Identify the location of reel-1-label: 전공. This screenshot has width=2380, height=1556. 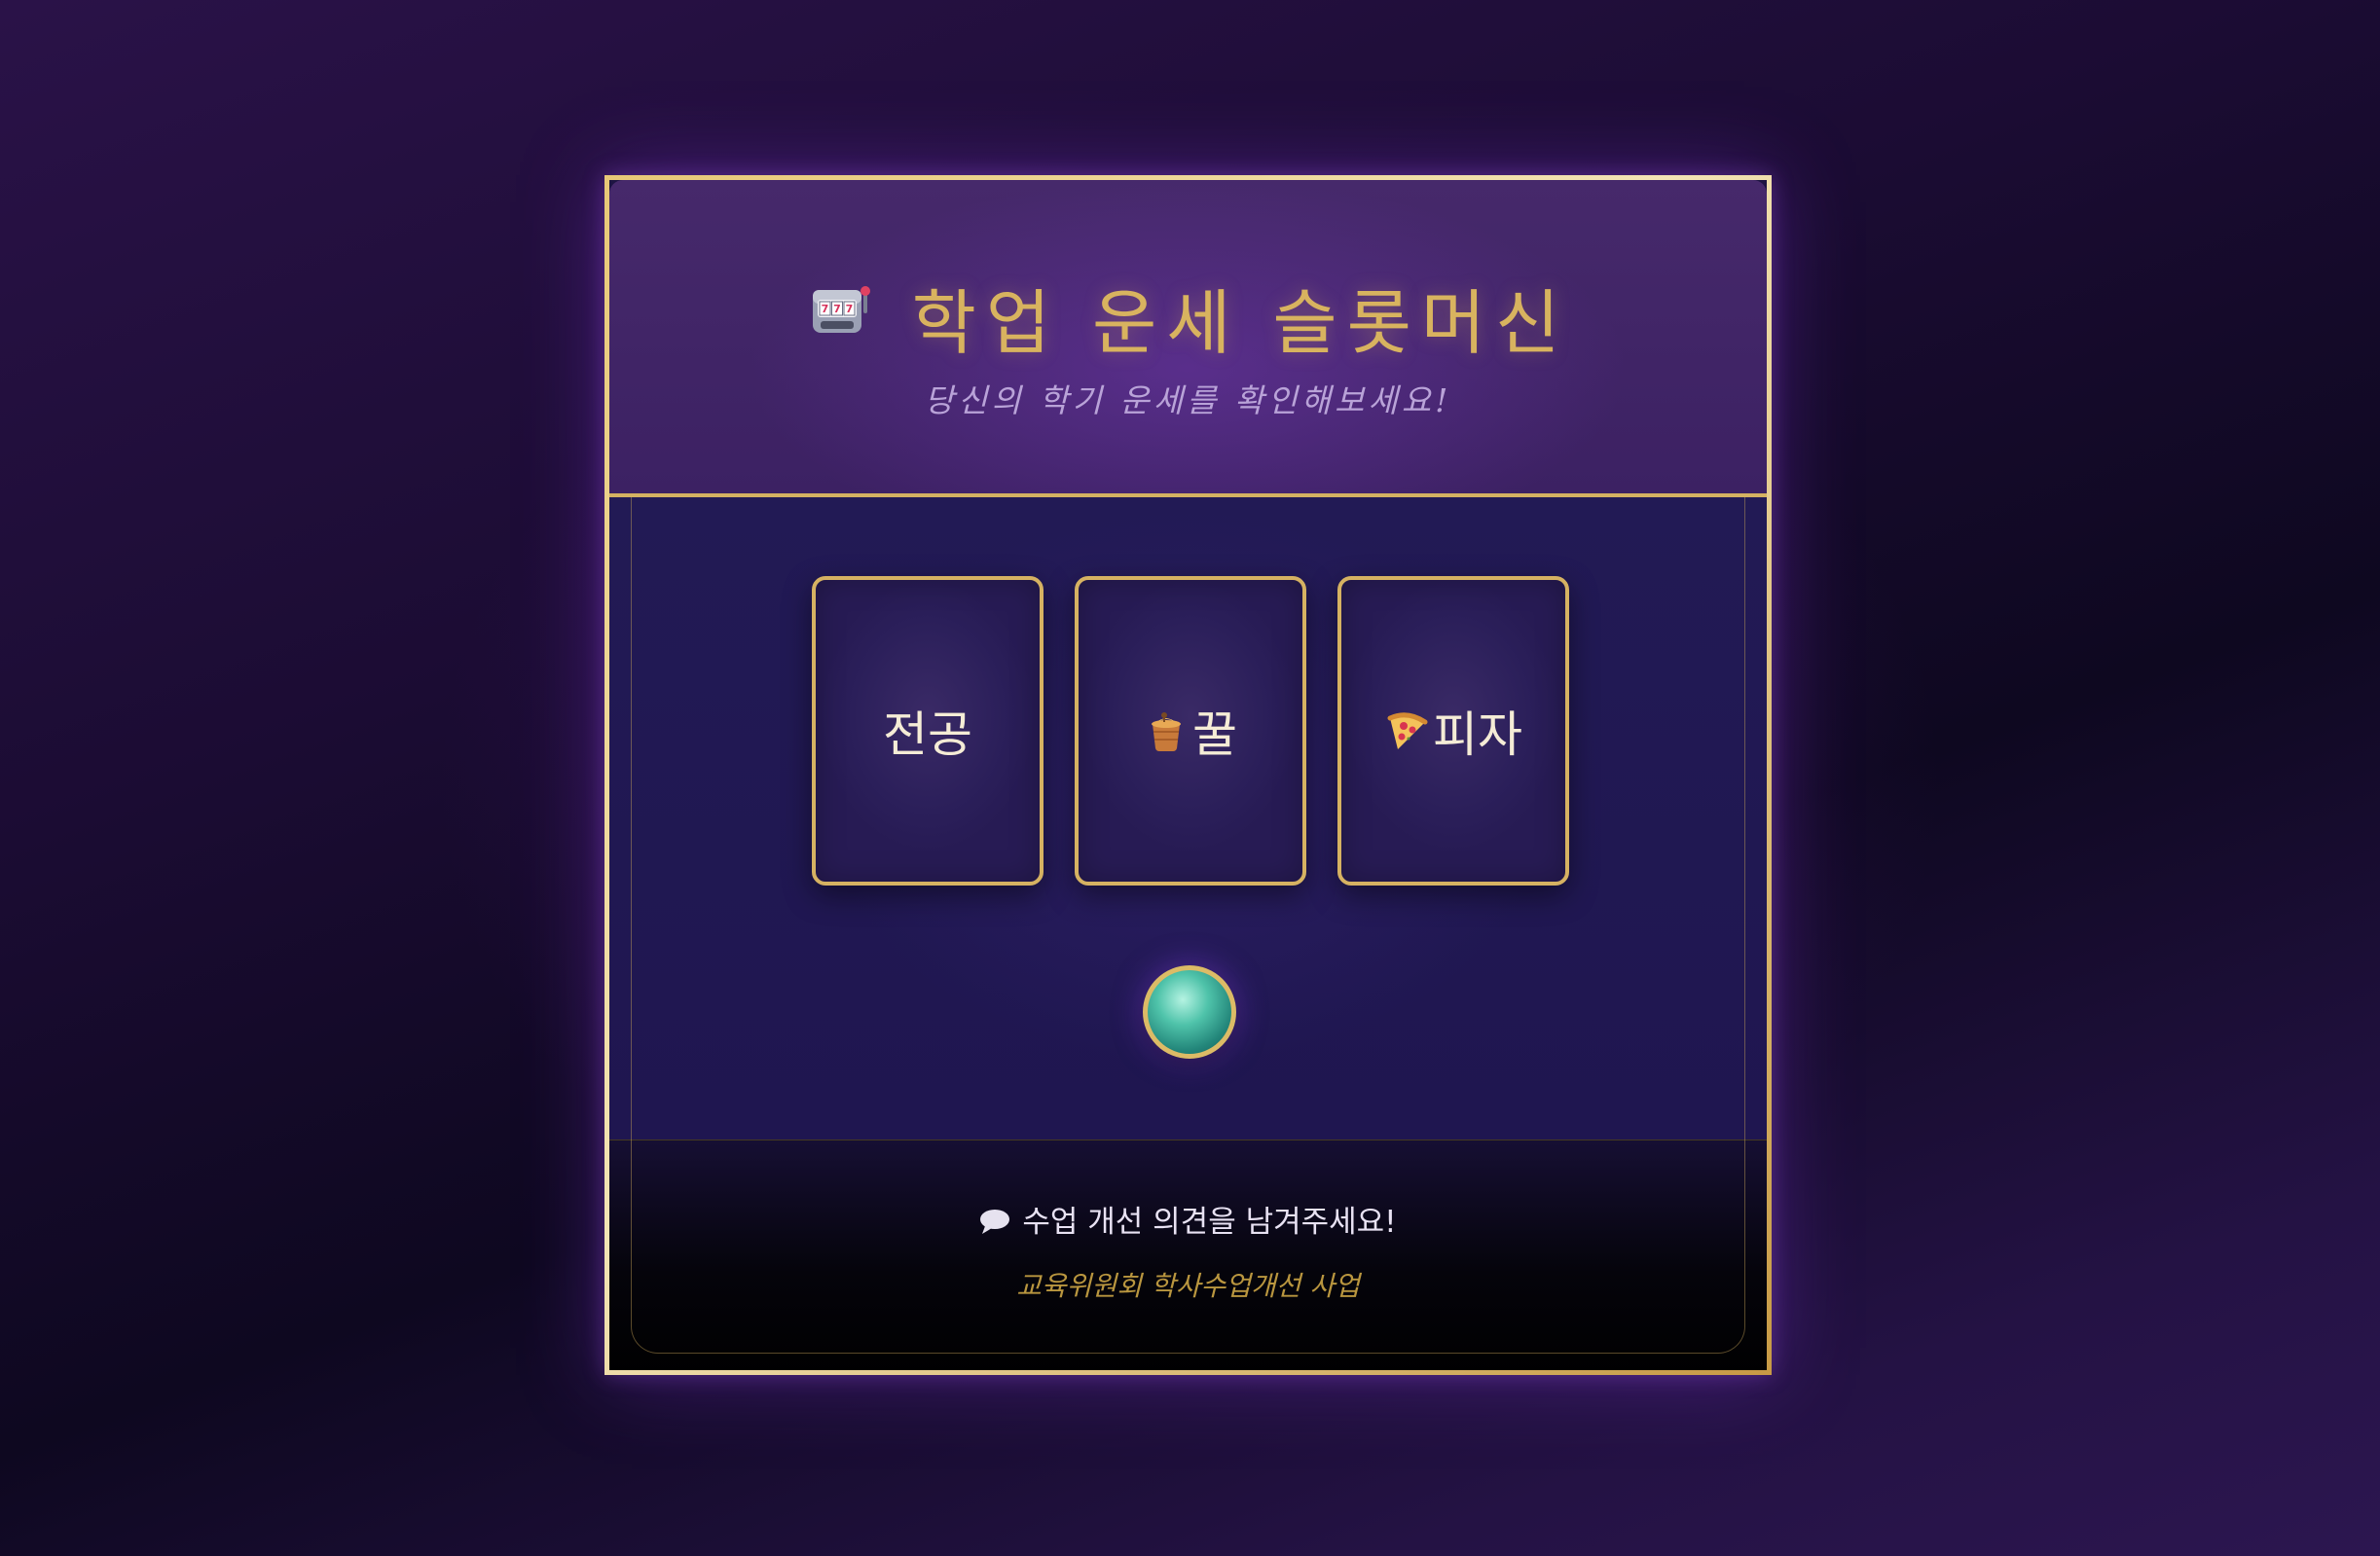
(927, 734).